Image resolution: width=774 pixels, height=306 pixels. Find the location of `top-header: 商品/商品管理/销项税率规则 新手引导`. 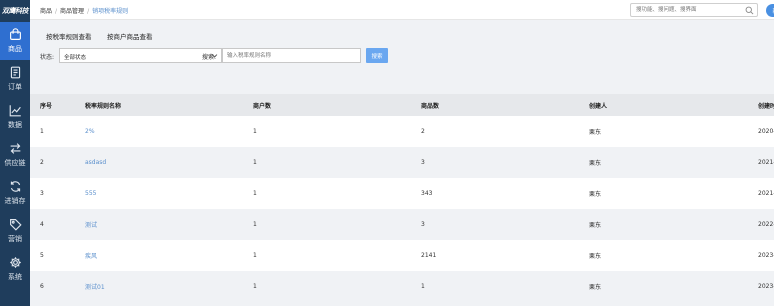

top-header: 商品/商品管理/销项税率规则 新手引导 is located at coordinates (402, 10).